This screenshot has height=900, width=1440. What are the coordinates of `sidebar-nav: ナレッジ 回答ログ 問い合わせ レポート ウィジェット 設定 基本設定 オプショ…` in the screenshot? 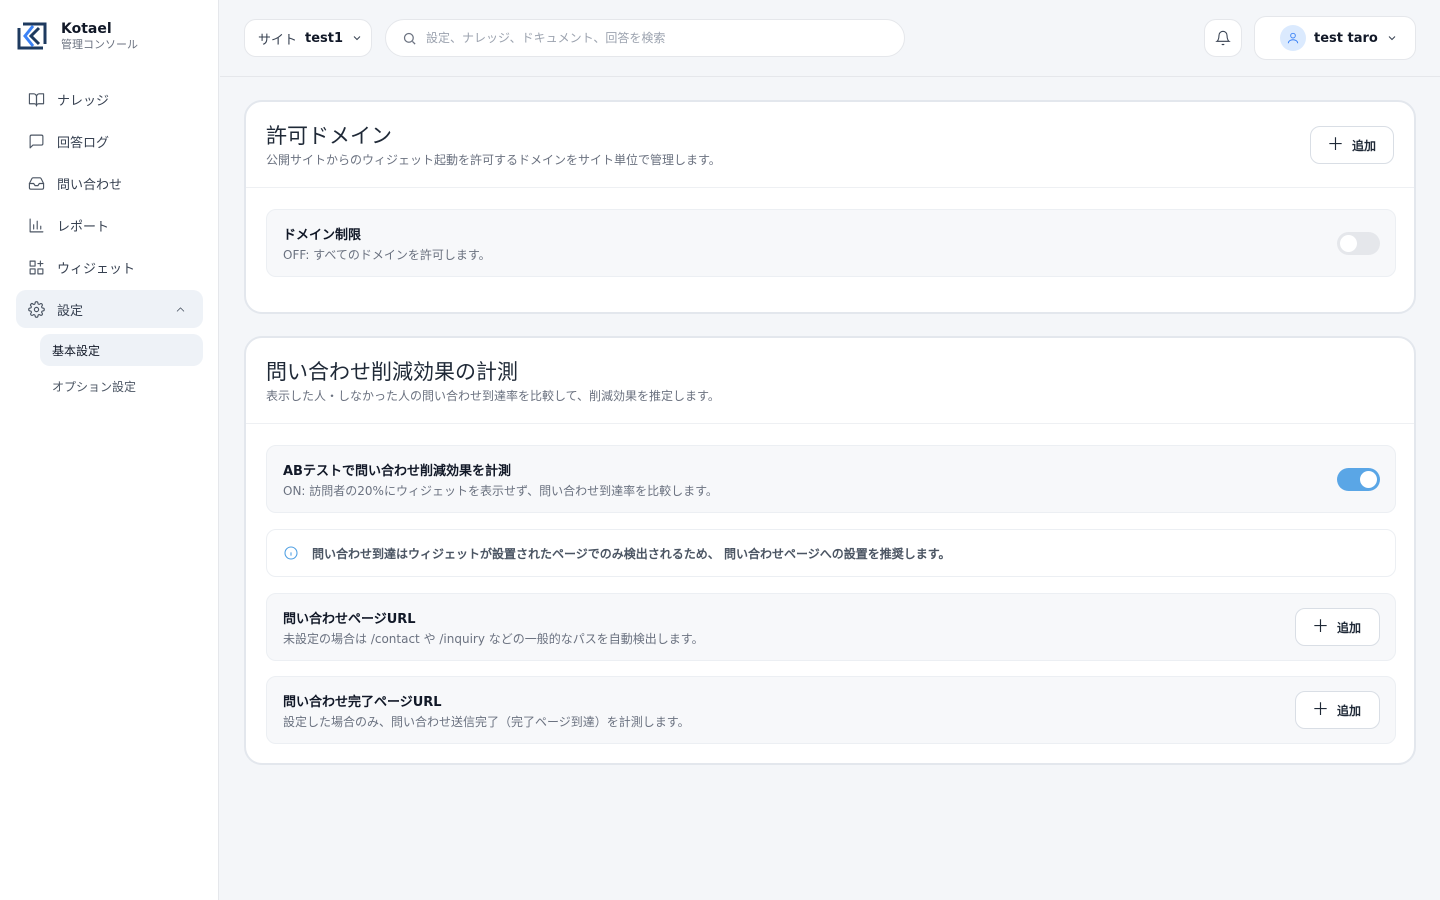 It's located at (109, 243).